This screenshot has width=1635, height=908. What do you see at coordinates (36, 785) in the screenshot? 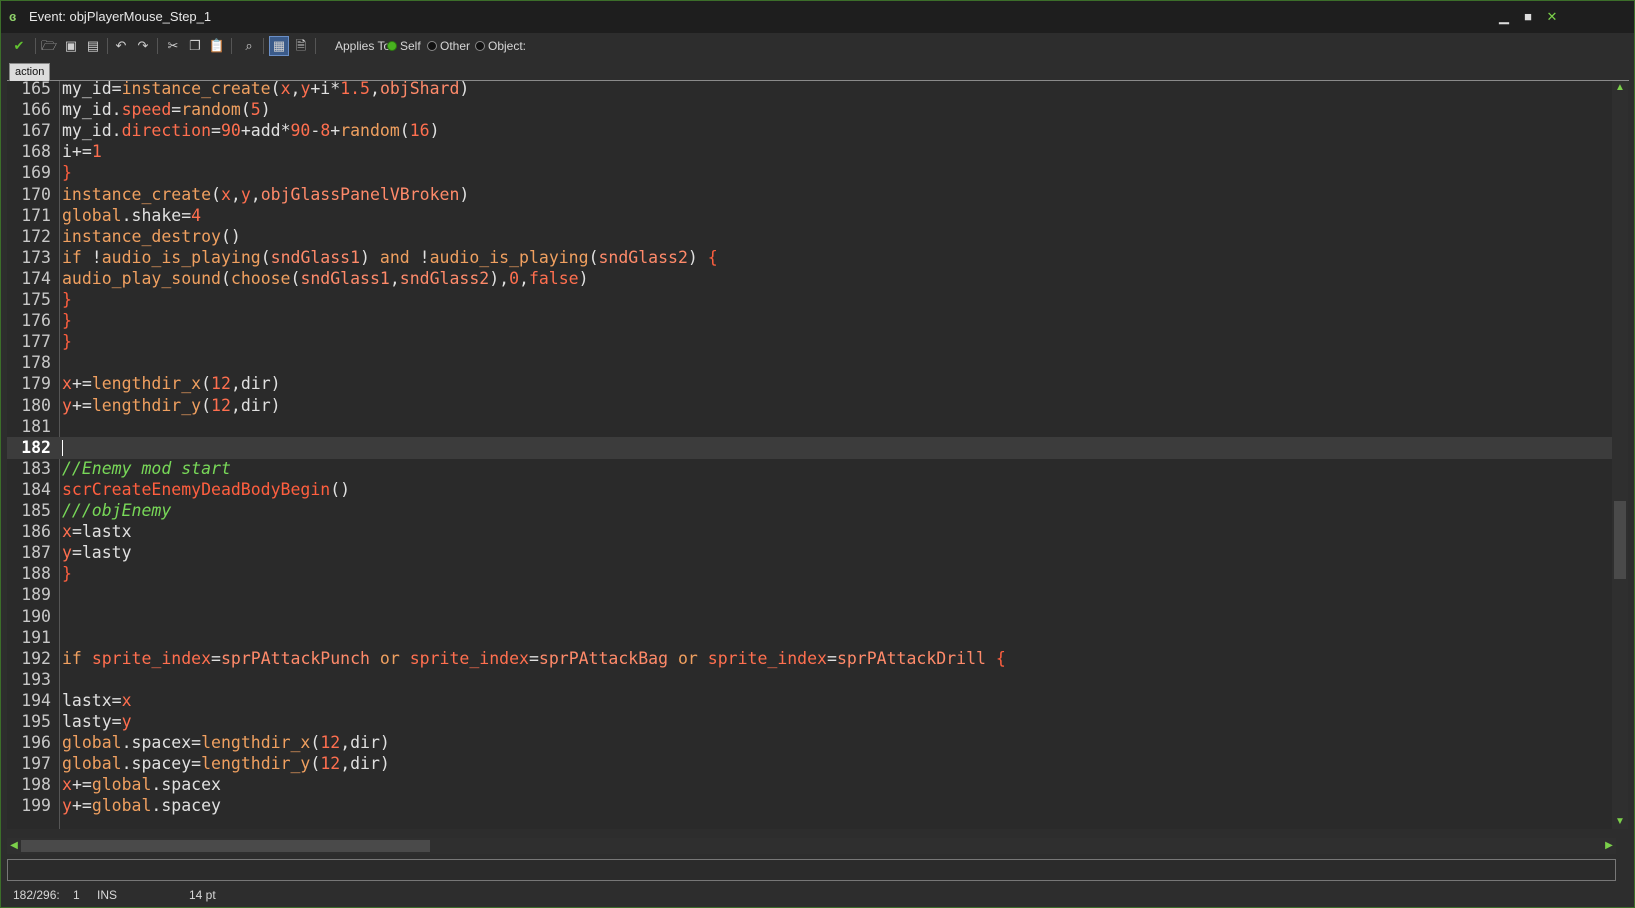
I see `line-number: 198` at bounding box center [36, 785].